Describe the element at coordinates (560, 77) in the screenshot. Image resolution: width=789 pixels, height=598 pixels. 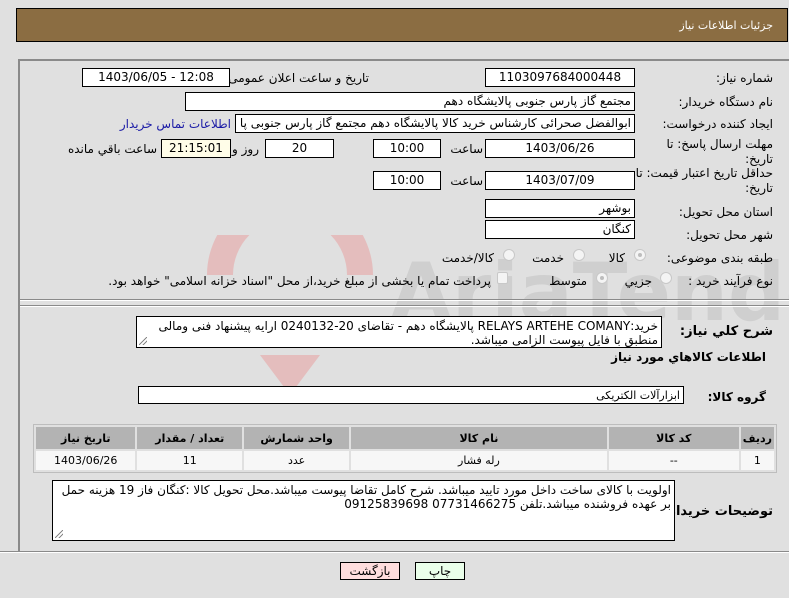
I see `need-number-field: 1103097684000448` at that location.